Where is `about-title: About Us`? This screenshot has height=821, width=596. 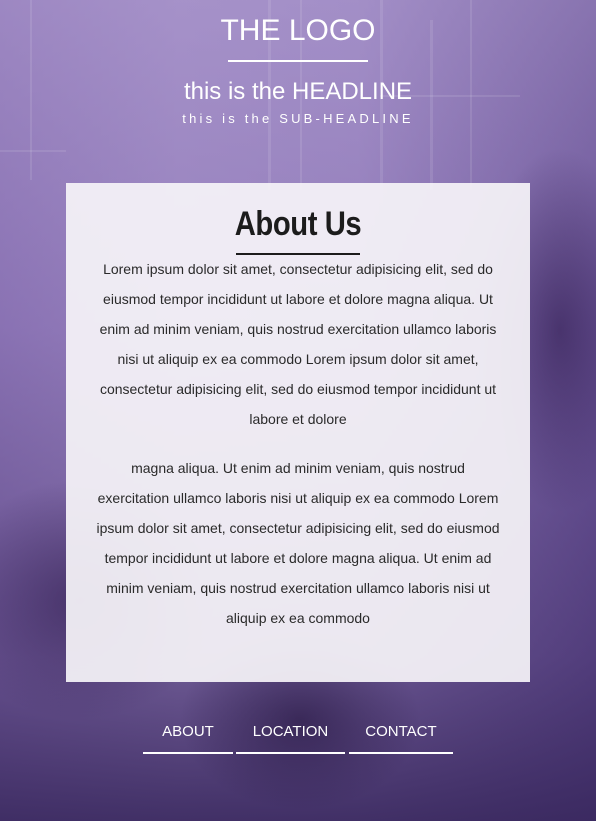 about-title: About Us is located at coordinates (298, 224).